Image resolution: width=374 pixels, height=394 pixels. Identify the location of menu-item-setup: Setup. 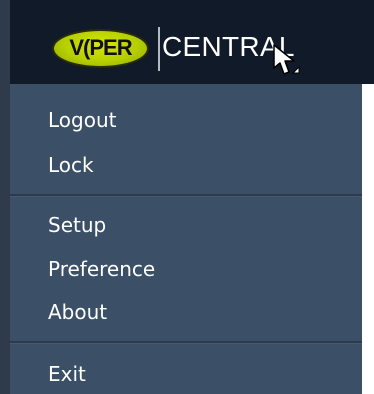
(77, 225).